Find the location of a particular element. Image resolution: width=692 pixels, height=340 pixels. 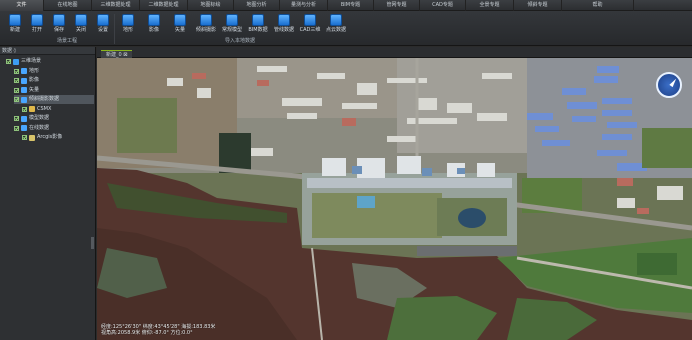

scene-icon is located at coordinates (16, 61).